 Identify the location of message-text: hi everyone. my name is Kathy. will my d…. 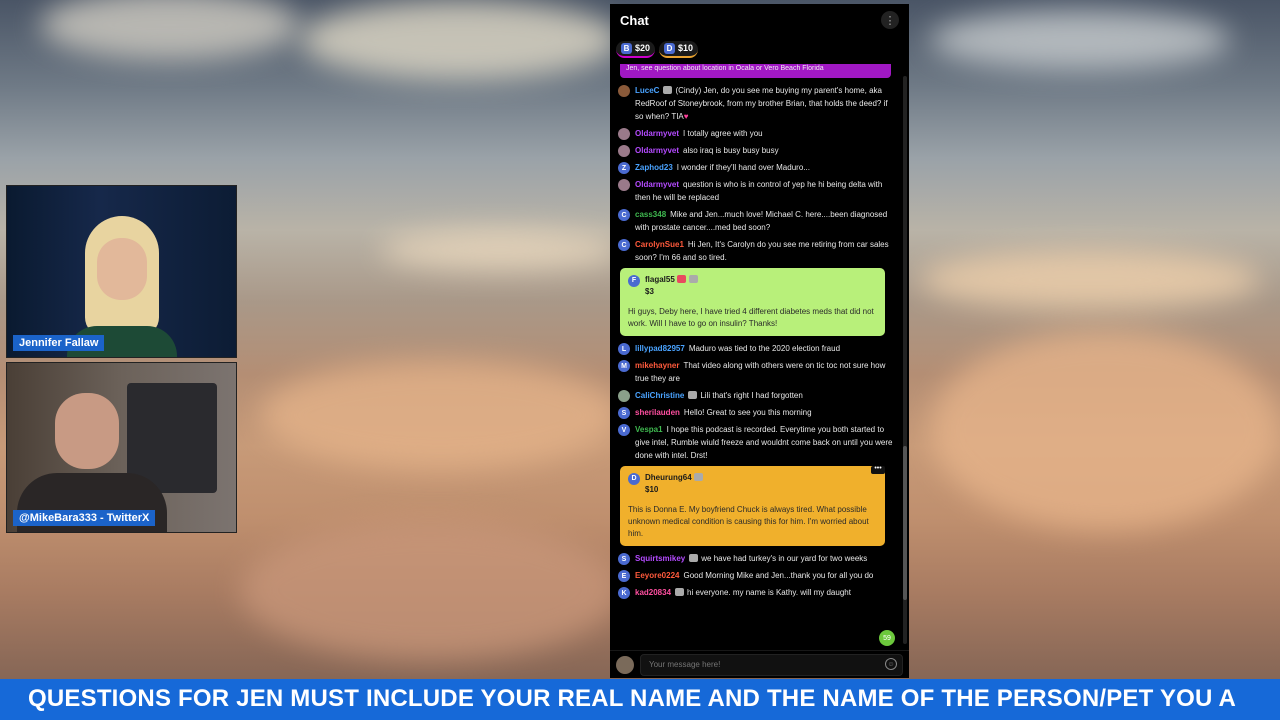
(769, 592).